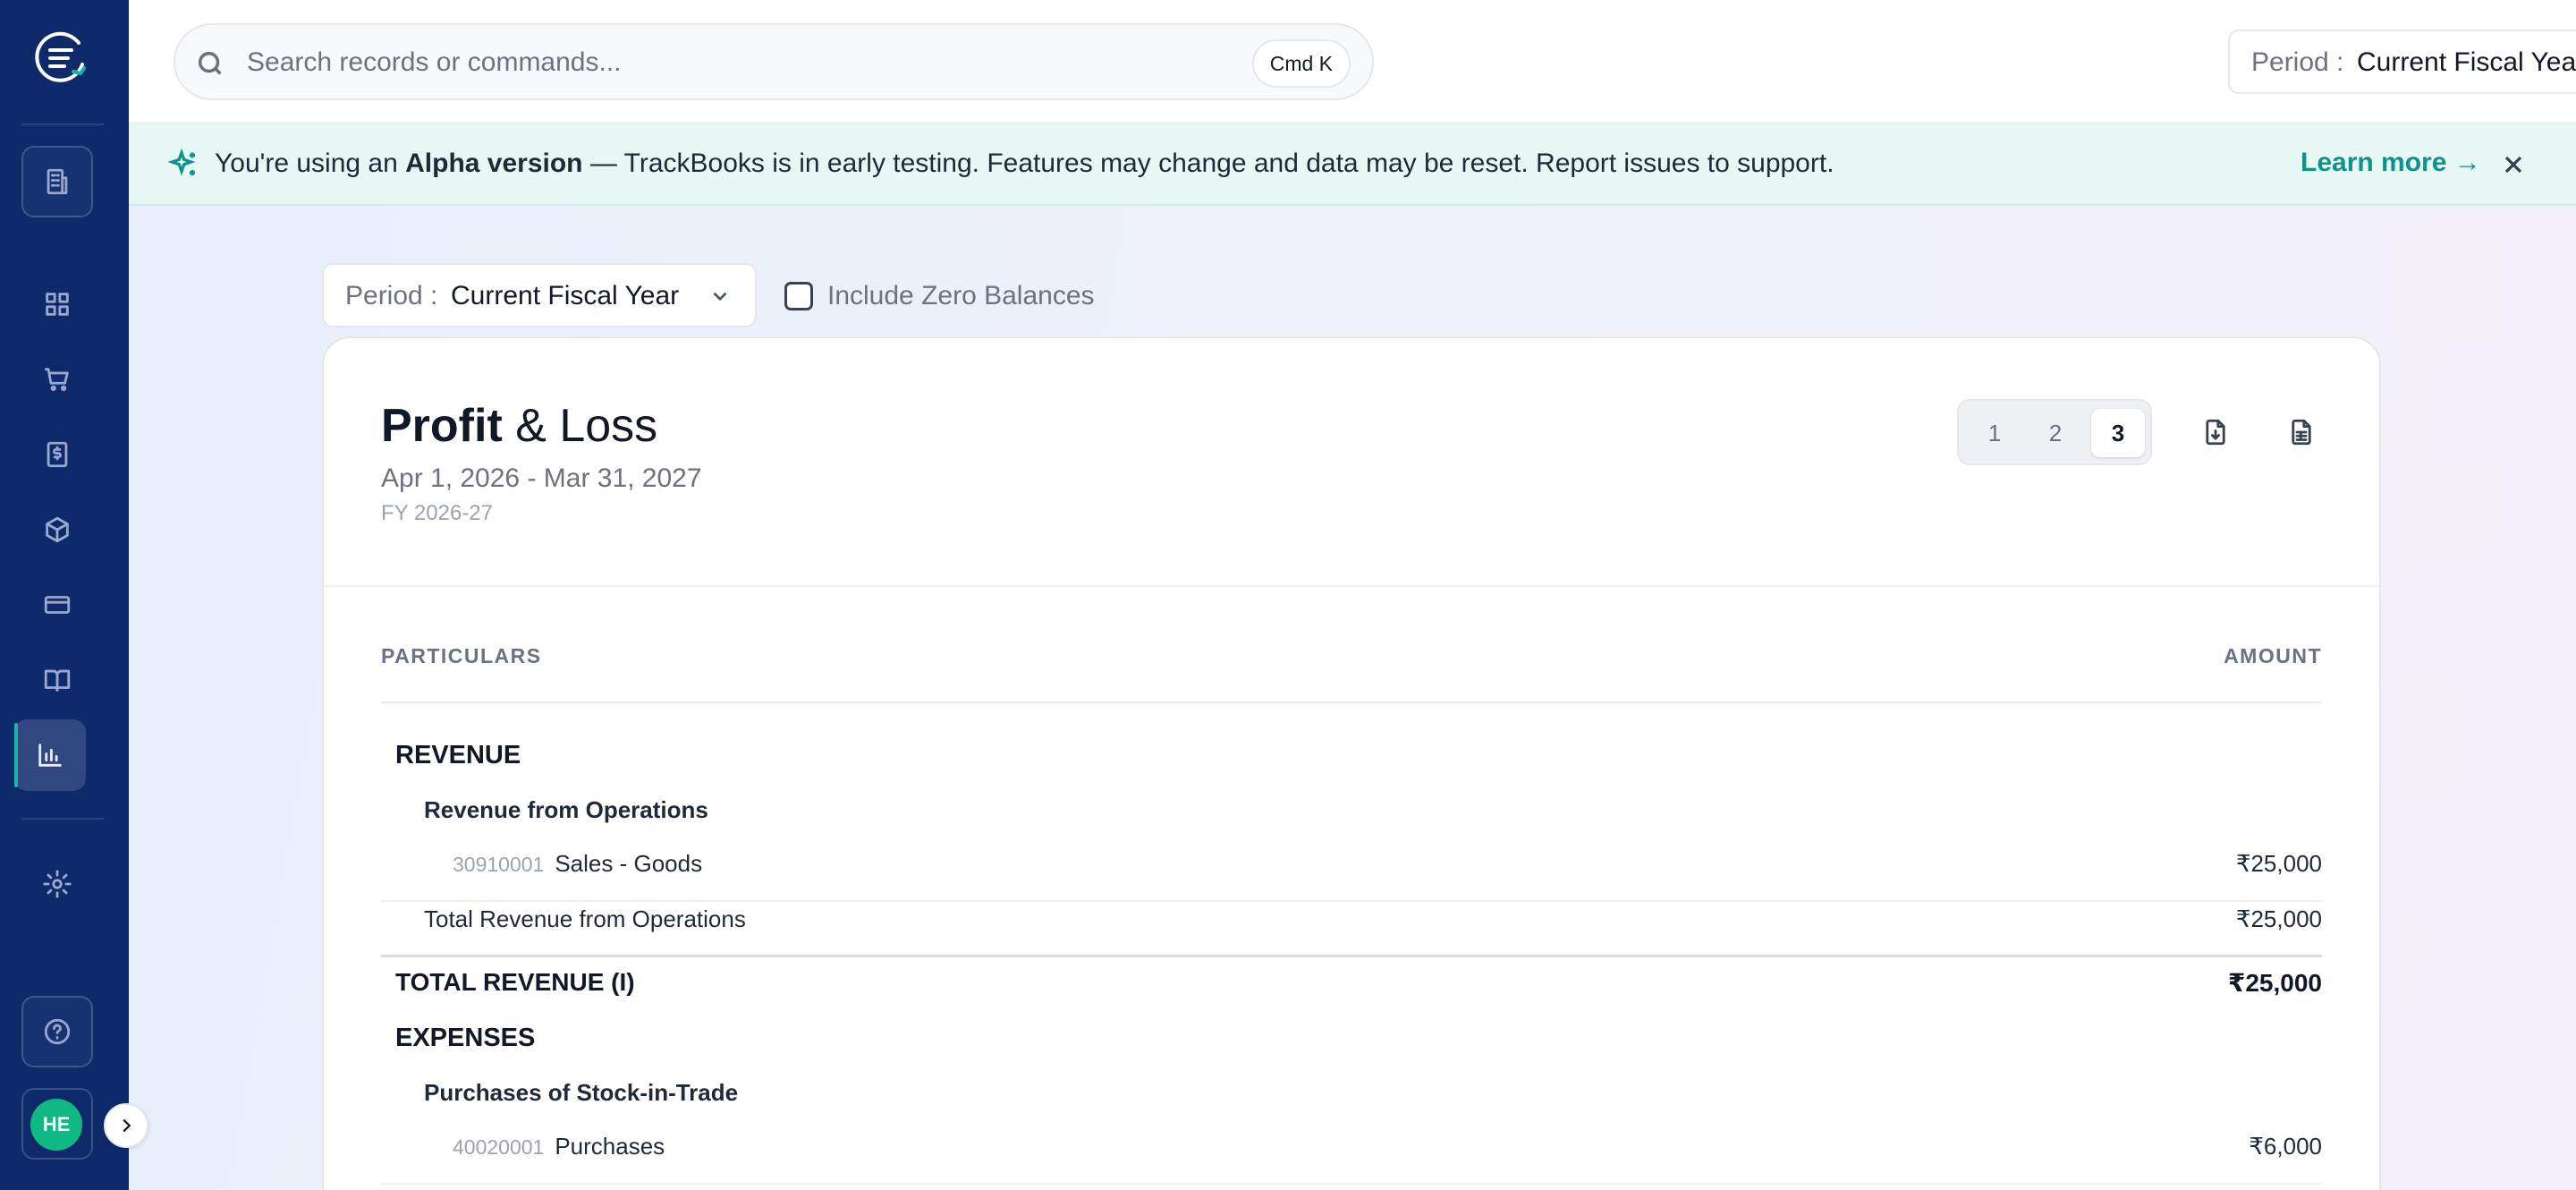 The height and width of the screenshot is (1190, 2576). I want to click on detail-level-selector: 1 2 3, so click(2054, 432).